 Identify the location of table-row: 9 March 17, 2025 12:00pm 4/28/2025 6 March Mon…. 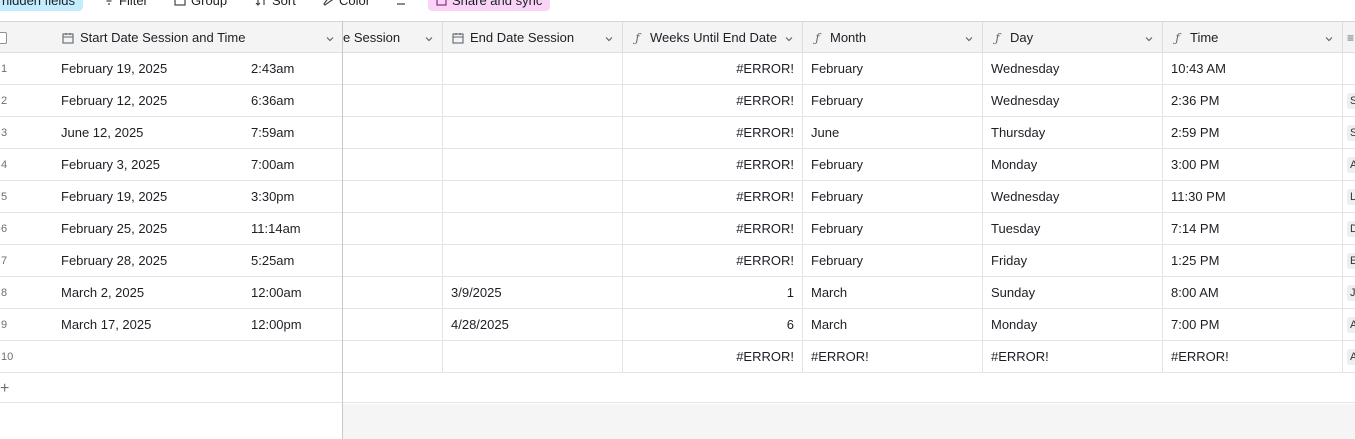
(677, 325).